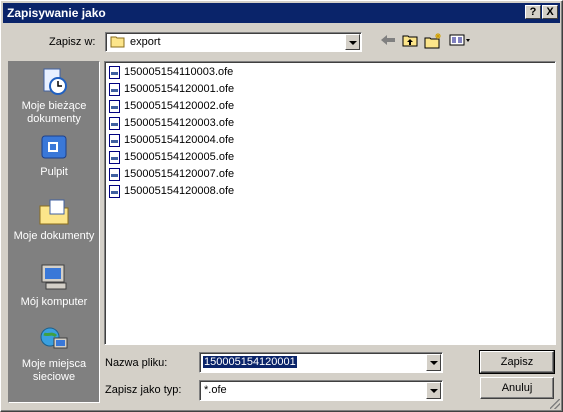 This screenshot has height=412, width=563. What do you see at coordinates (54, 340) in the screenshot?
I see `network-places-icon` at bounding box center [54, 340].